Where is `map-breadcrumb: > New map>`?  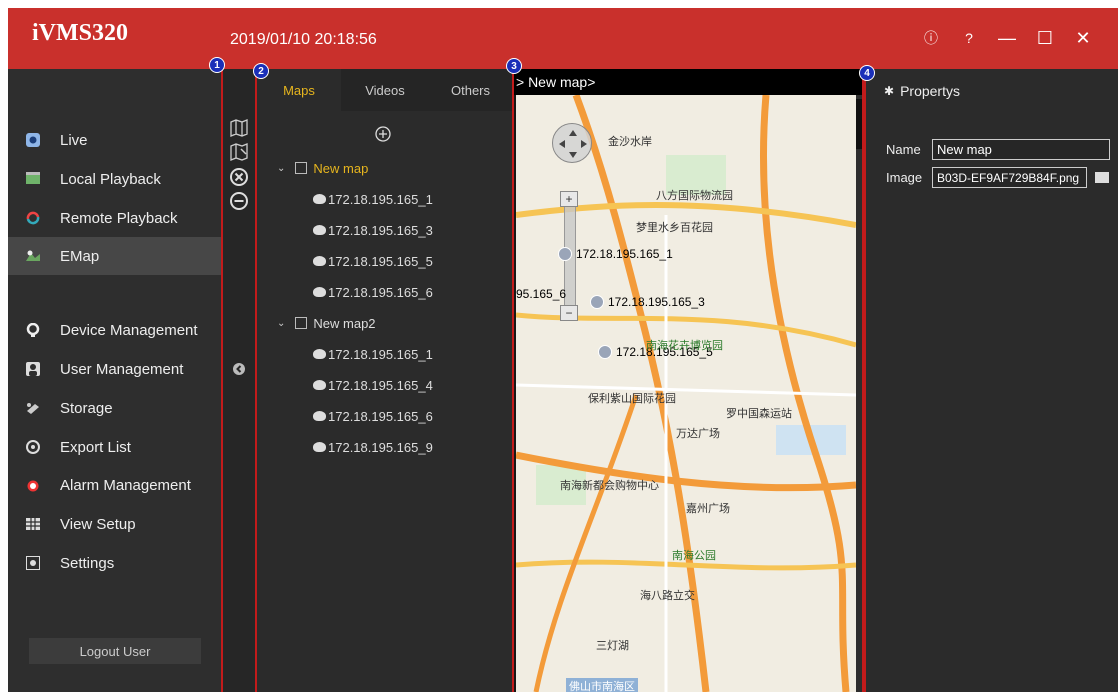 map-breadcrumb: > New map> is located at coordinates (688, 82).